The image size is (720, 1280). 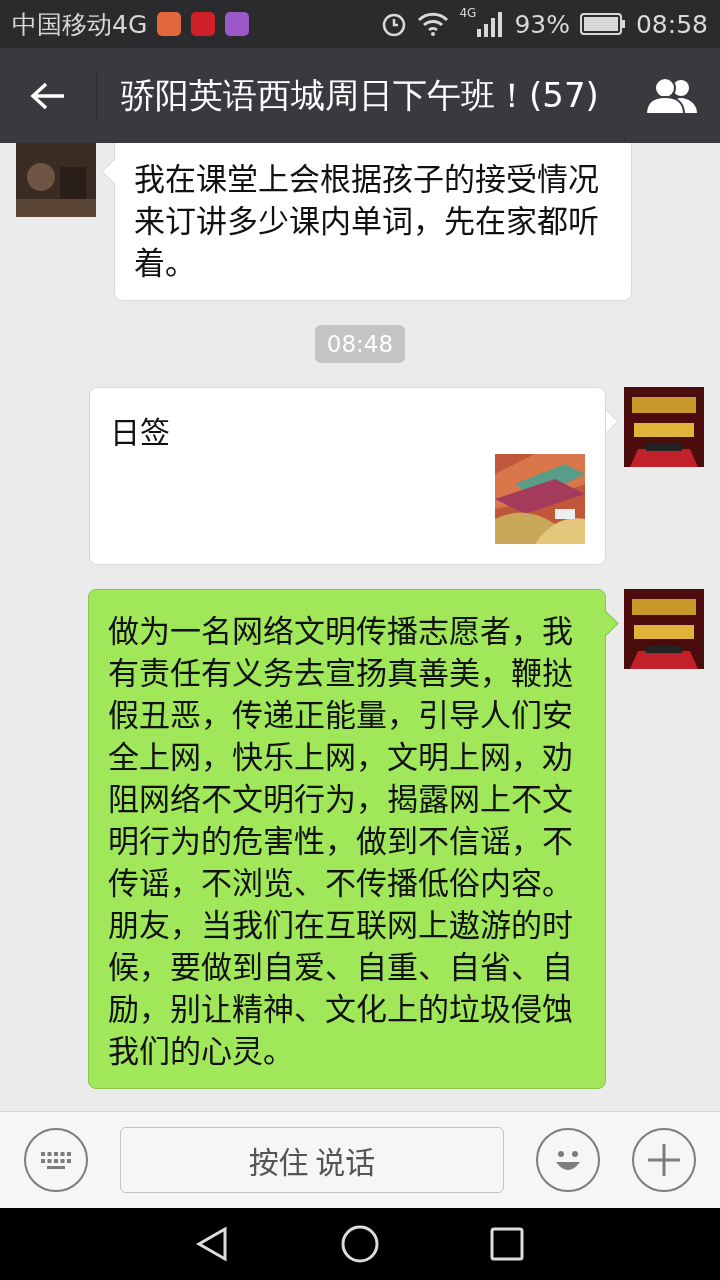 What do you see at coordinates (394, 24) in the screenshot?
I see `alarm-icon` at bounding box center [394, 24].